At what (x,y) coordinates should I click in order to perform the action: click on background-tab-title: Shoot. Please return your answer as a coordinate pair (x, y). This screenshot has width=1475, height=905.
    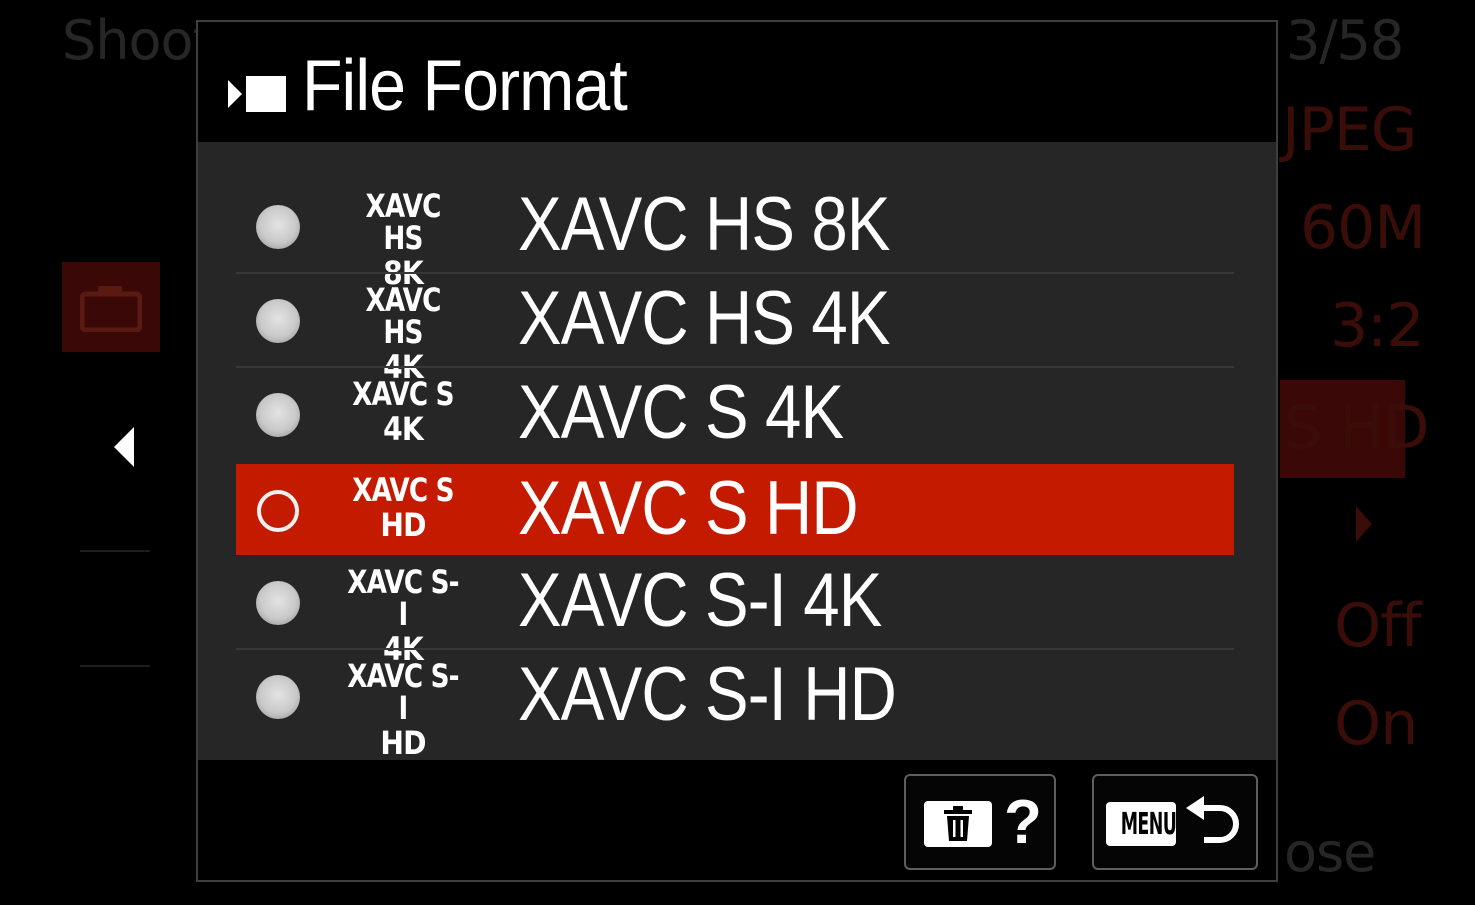
    Looking at the image, I should click on (138, 40).